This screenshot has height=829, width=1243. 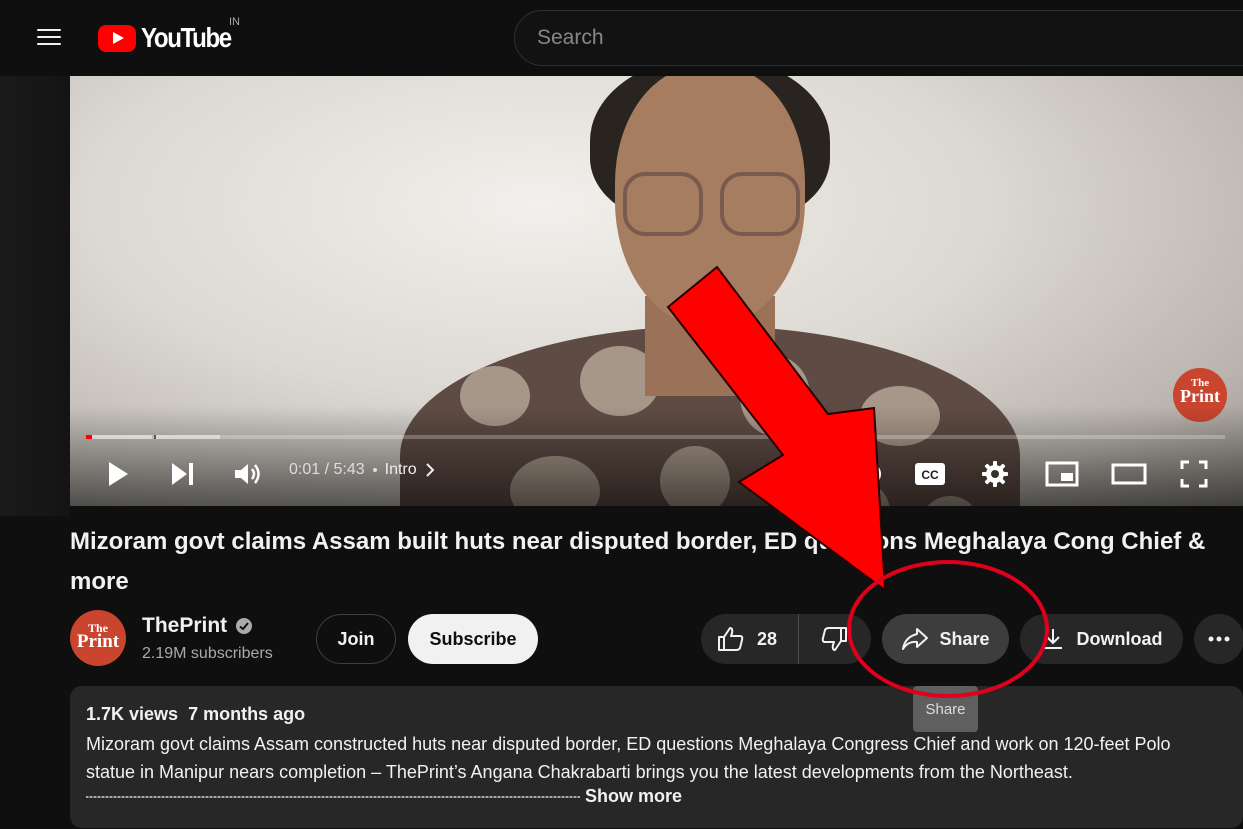 I want to click on country-code: IN, so click(x=234, y=22).